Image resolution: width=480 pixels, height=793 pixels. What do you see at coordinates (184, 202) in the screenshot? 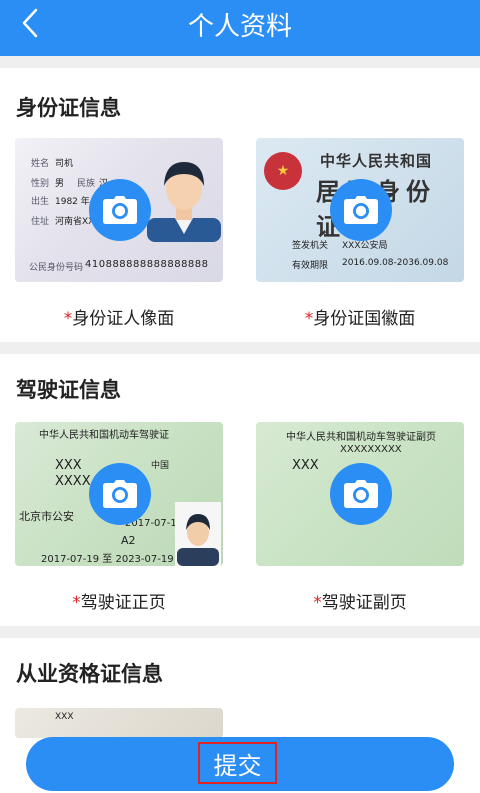
I see `portrait-illustration` at bounding box center [184, 202].